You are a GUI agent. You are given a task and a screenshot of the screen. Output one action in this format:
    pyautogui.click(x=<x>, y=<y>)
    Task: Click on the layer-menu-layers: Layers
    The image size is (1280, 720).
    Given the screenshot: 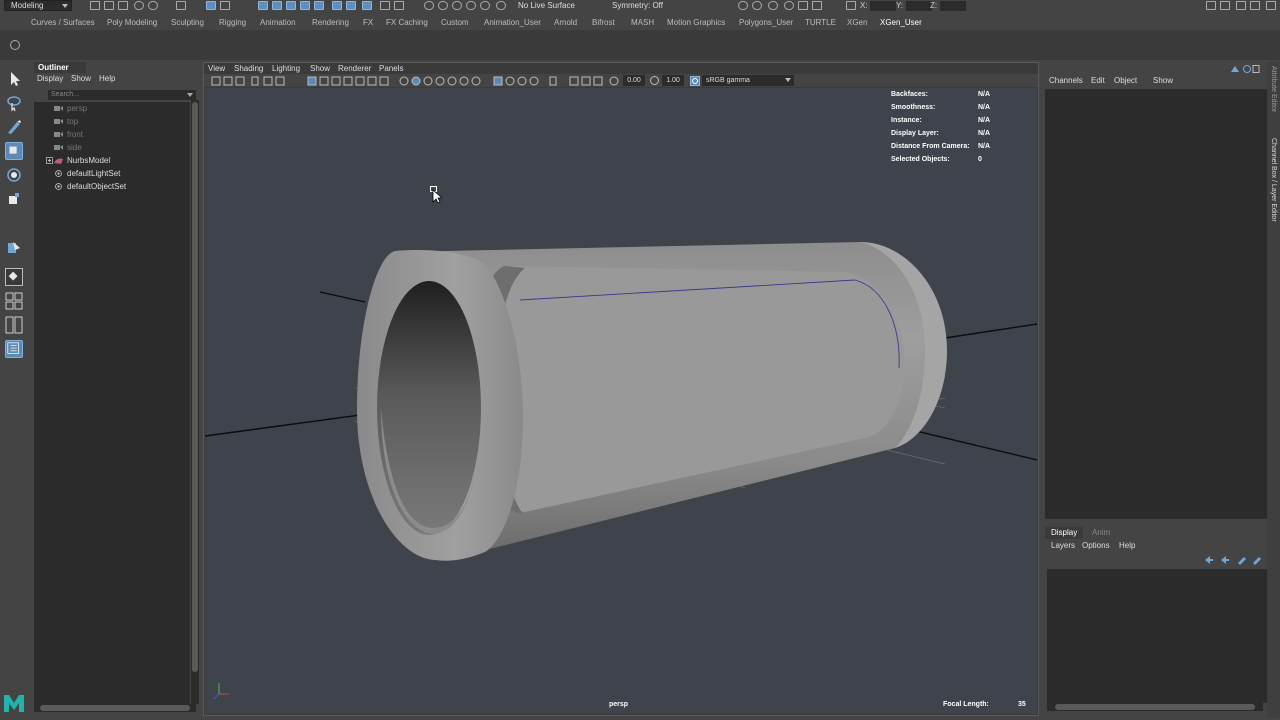 What is the action you would take?
    pyautogui.click(x=1063, y=546)
    